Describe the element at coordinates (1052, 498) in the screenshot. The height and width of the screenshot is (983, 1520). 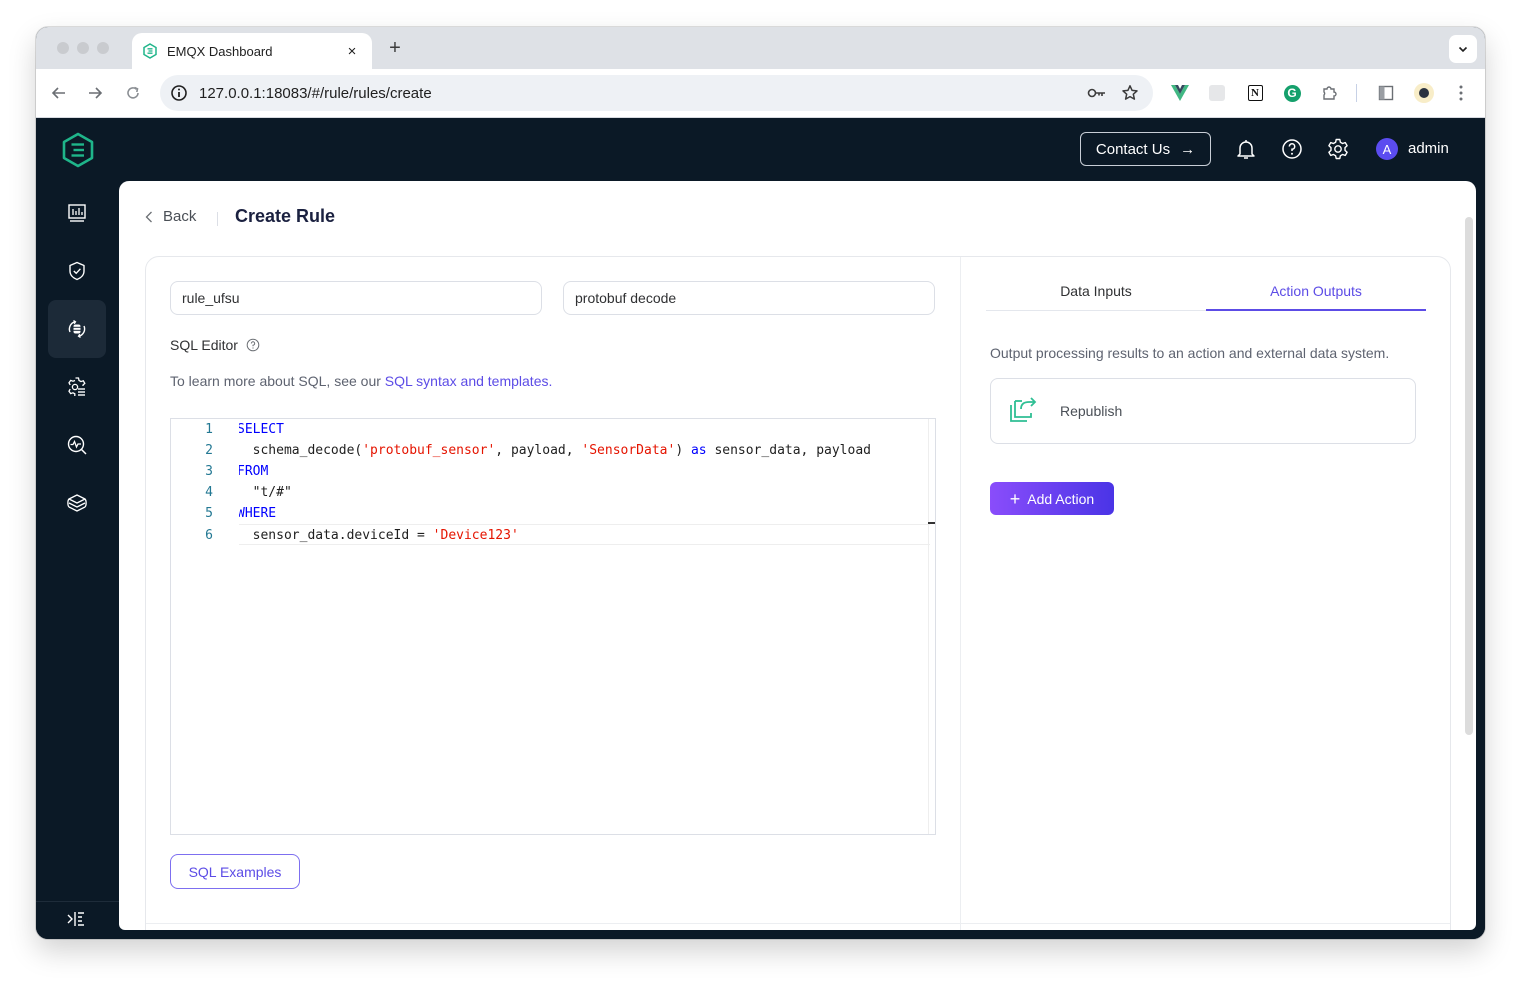
I see `add-action-button: + Add Action` at that location.